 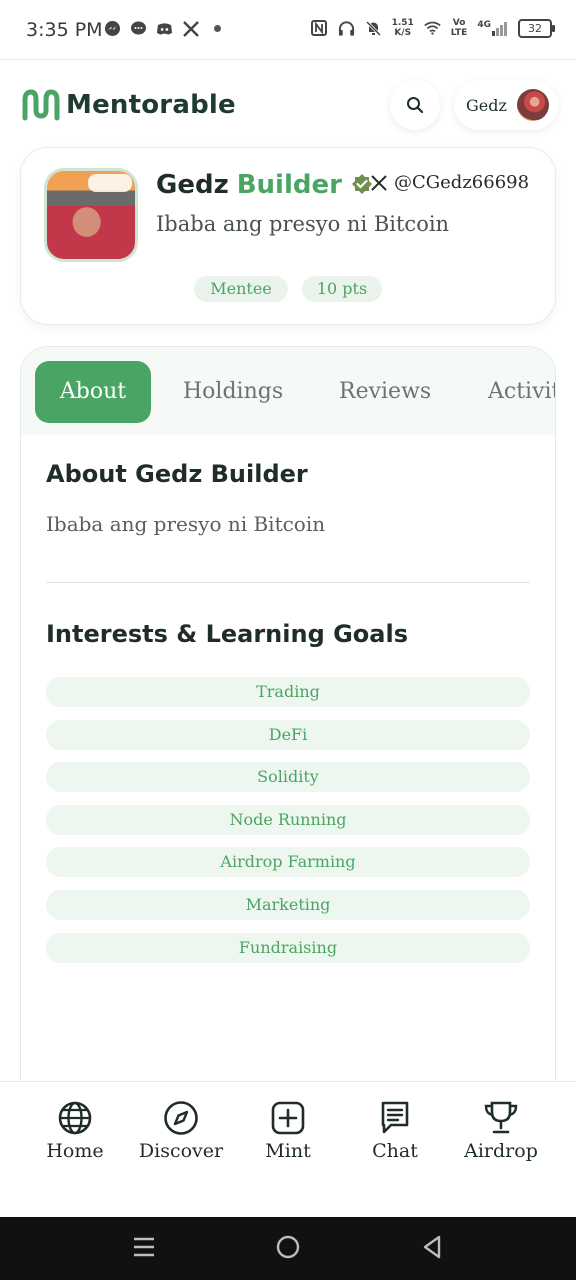 I want to click on back-system-button, so click(x=432, y=1247).